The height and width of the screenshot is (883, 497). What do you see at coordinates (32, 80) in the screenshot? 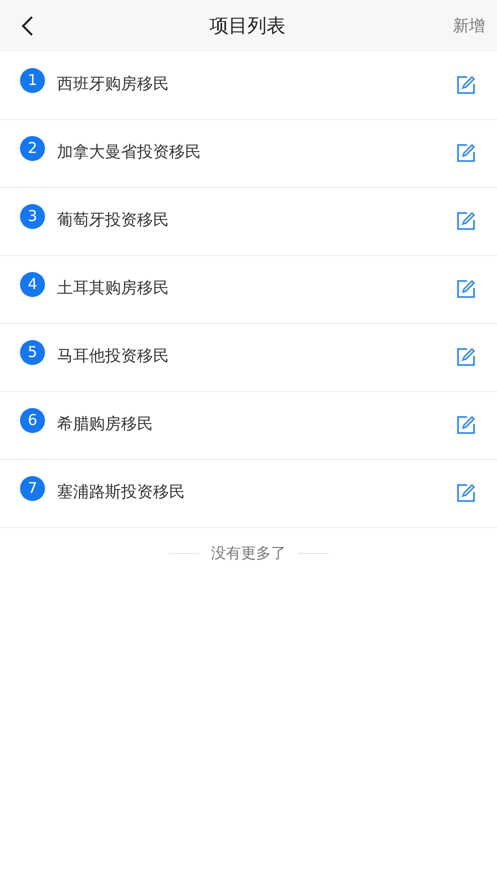
I see `number-badge: 1` at bounding box center [32, 80].